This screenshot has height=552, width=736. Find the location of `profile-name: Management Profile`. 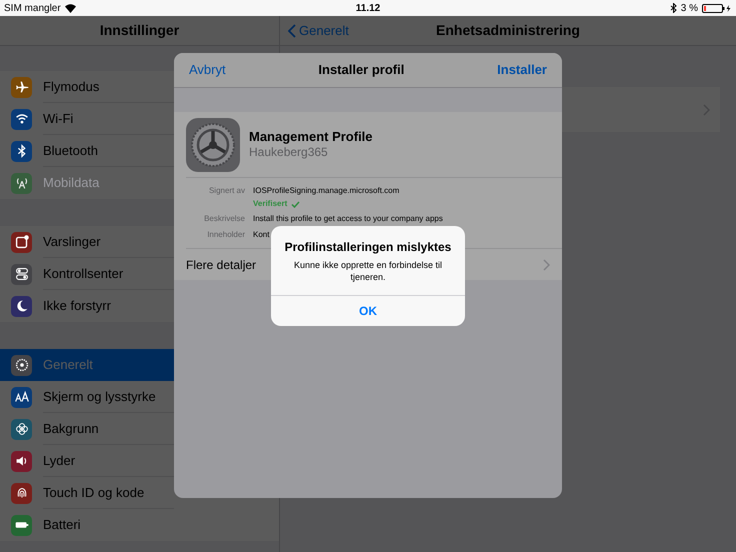

profile-name: Management Profile is located at coordinates (311, 137).